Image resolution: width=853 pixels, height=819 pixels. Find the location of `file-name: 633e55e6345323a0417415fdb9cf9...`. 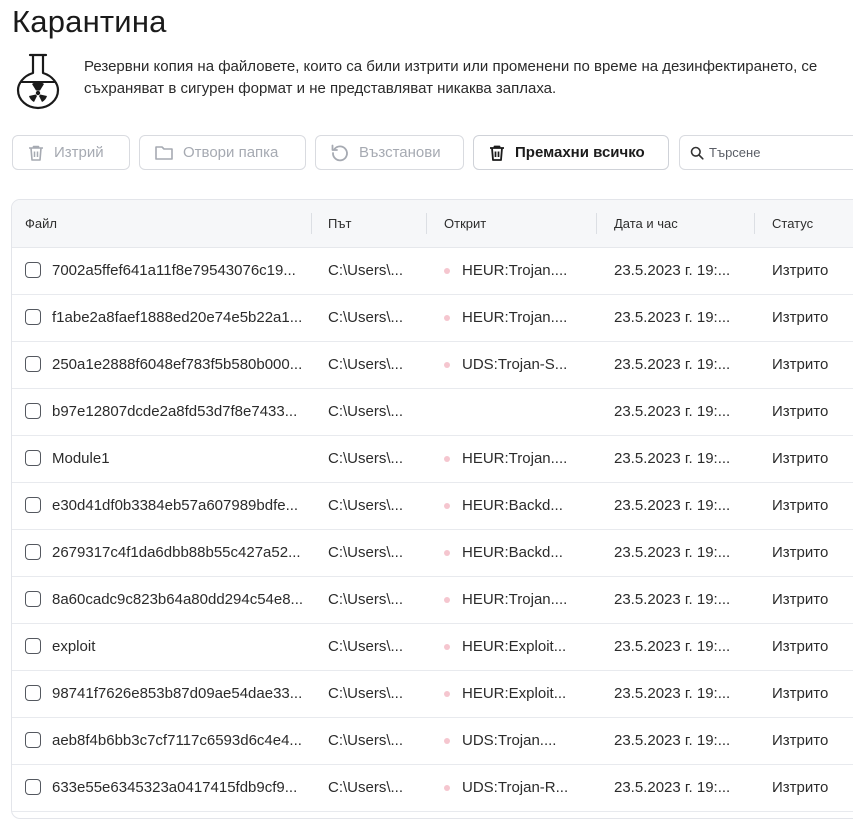

file-name: 633e55e6345323a0417415fdb9cf9... is located at coordinates (175, 787).